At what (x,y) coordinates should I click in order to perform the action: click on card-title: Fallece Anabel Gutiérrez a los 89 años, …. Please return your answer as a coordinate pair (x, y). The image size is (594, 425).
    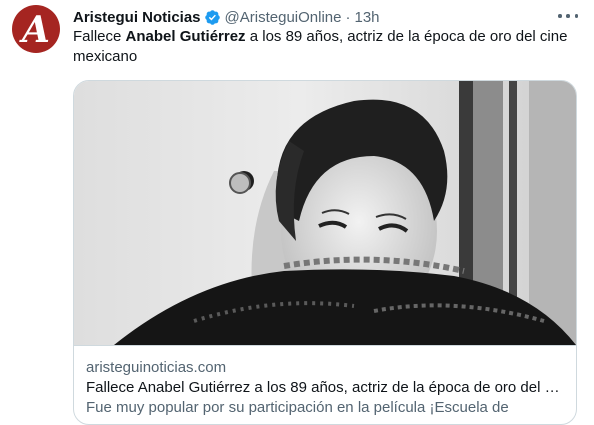
    Looking at the image, I should click on (325, 387).